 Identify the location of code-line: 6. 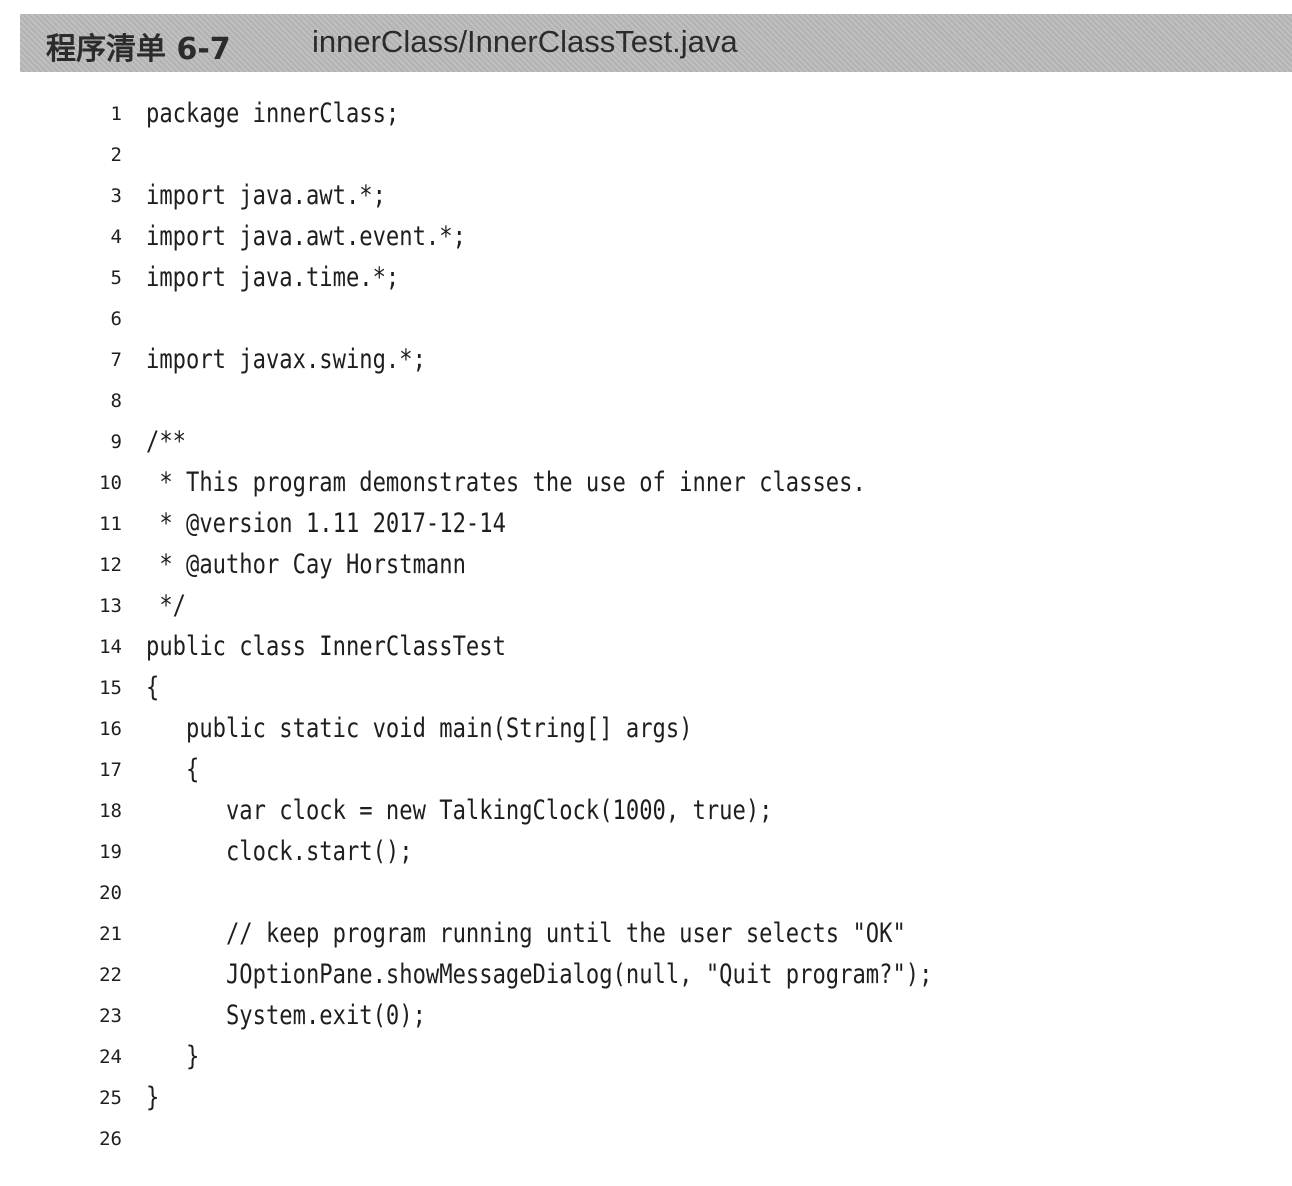
(646, 320).